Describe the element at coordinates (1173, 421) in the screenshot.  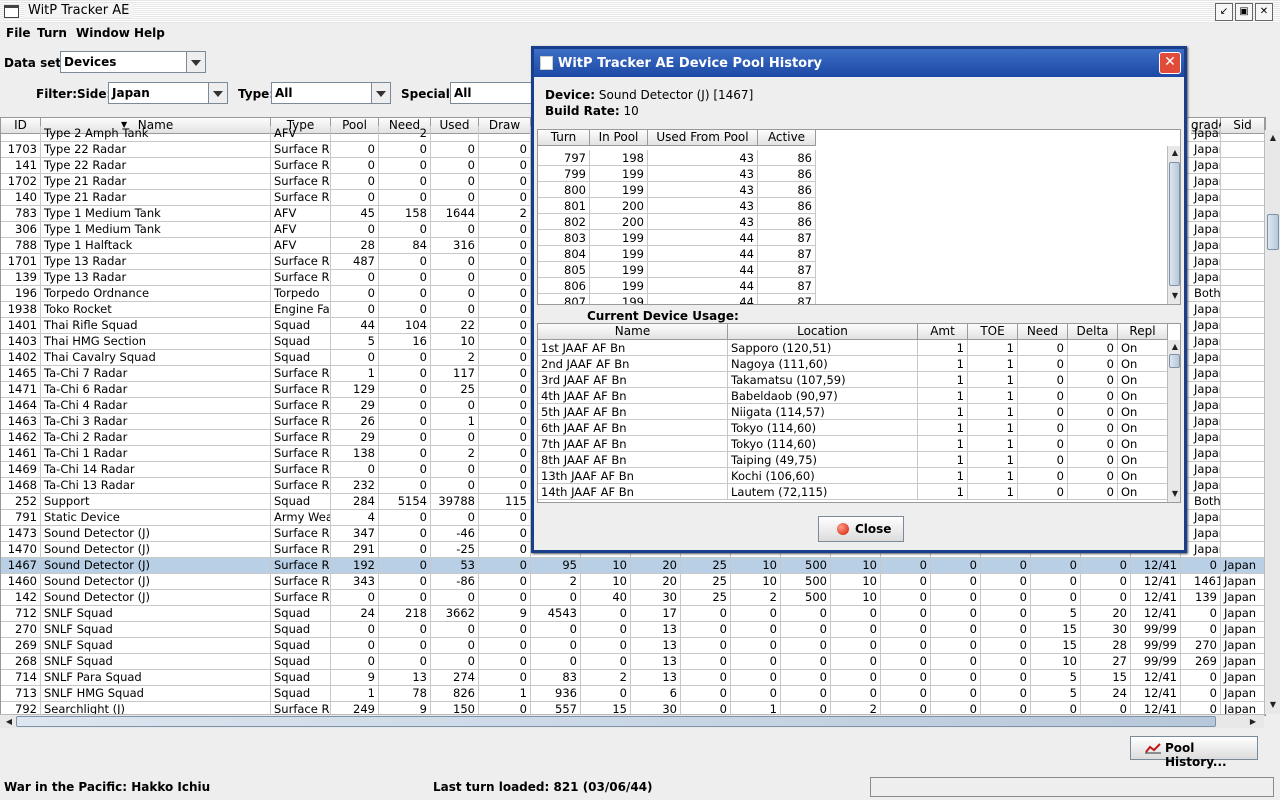
I see `usage-scrollbar: ▲ ▼` at that location.